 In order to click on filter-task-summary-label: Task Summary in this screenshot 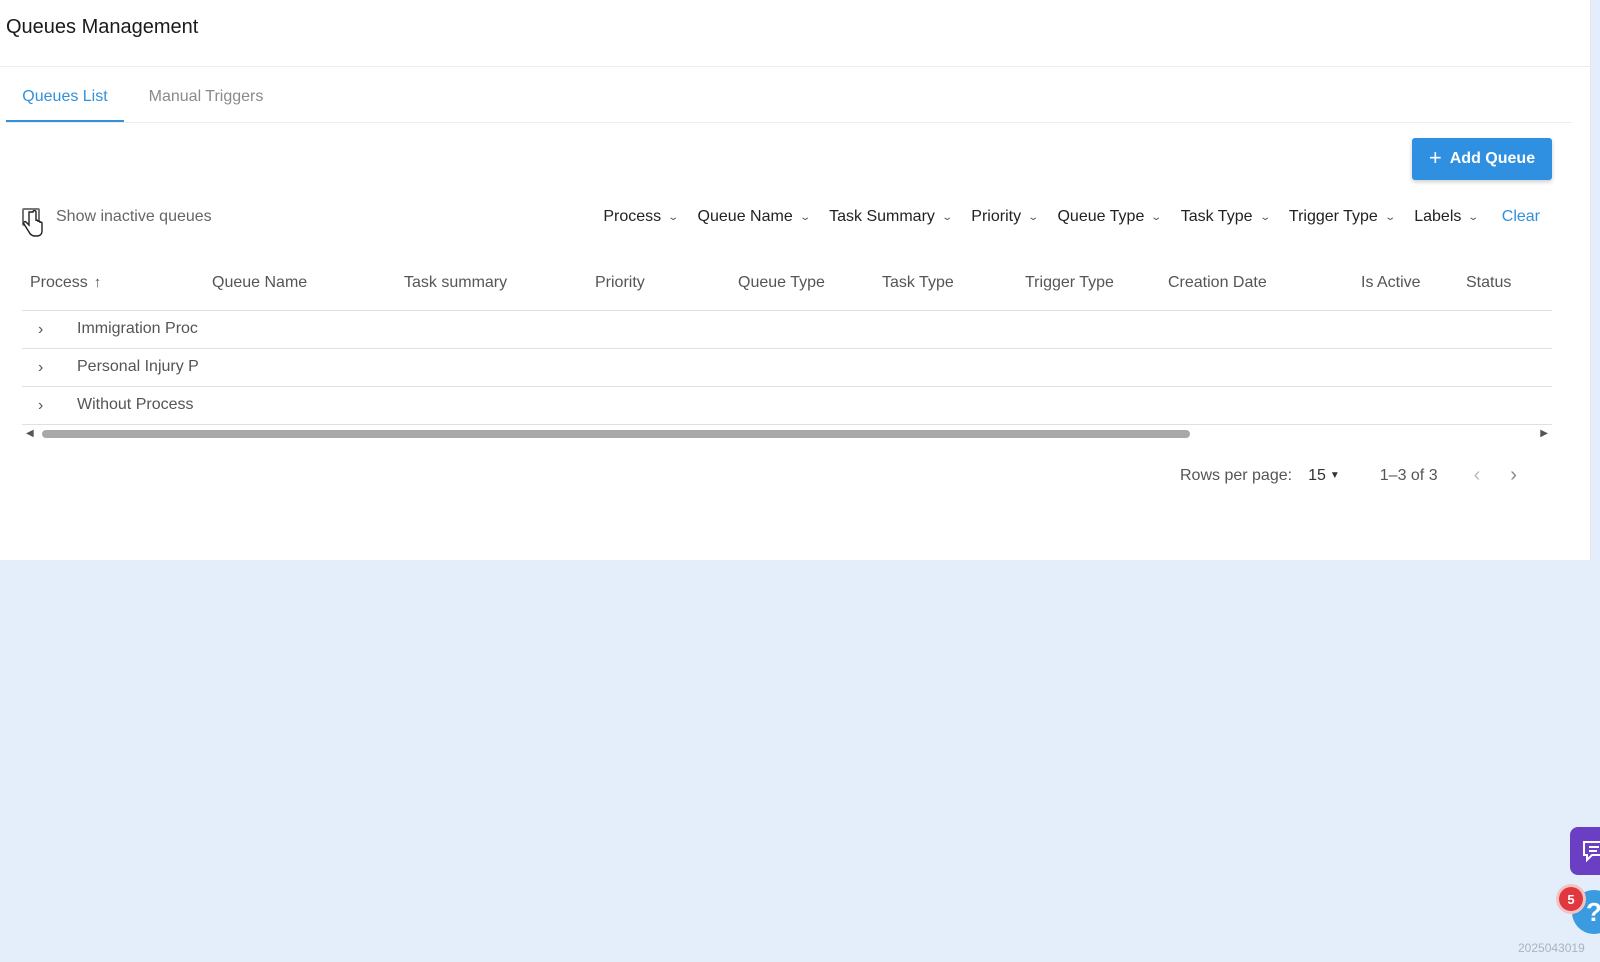, I will do `click(882, 216)`.